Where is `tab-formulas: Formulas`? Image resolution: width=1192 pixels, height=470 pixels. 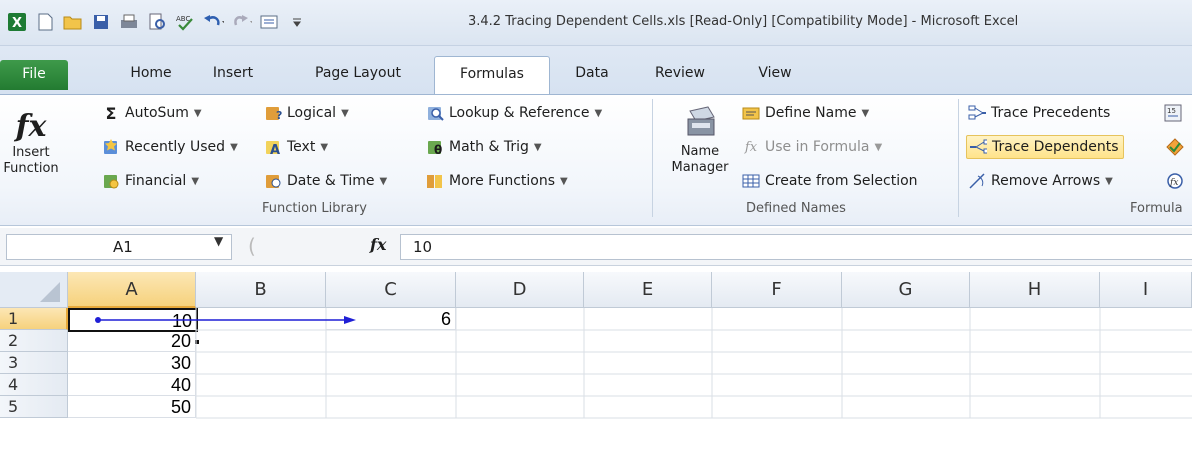
tab-formulas: Formulas is located at coordinates (492, 76).